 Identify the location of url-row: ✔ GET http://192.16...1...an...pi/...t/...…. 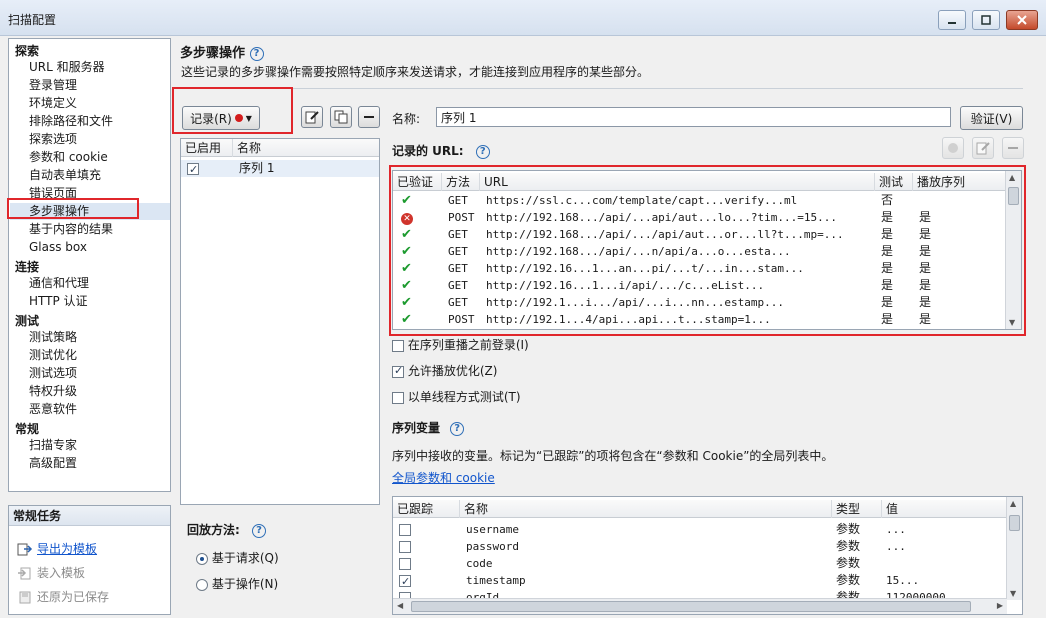
(700, 268).